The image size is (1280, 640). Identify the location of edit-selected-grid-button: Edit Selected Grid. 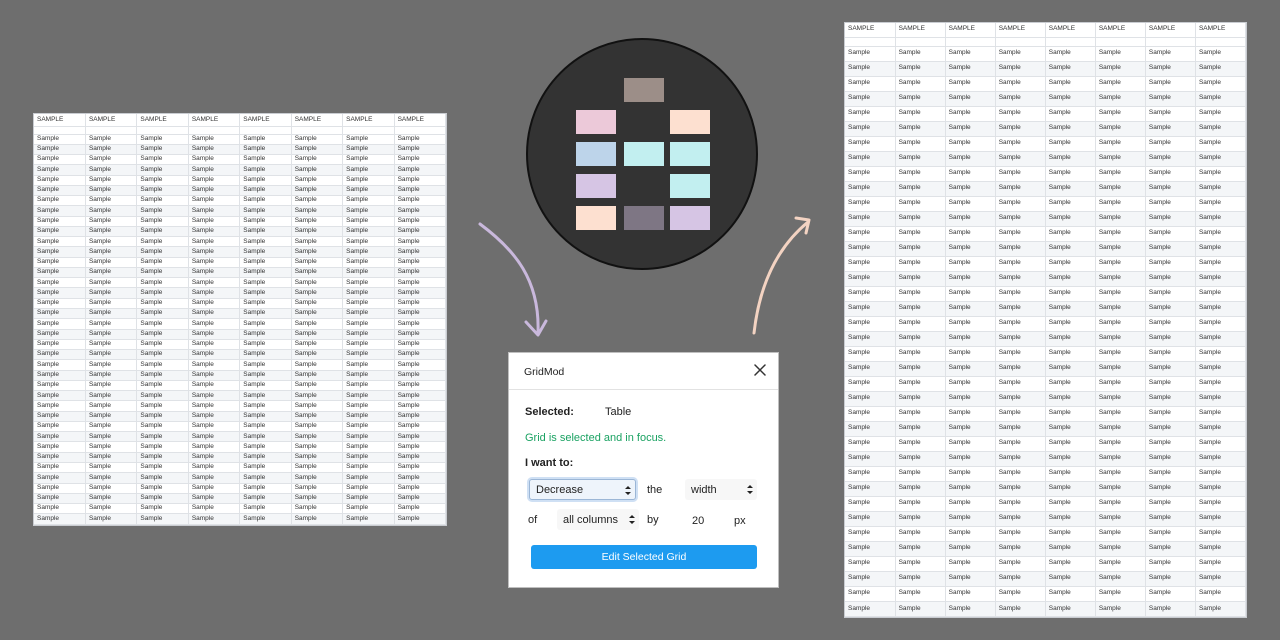
(644, 557).